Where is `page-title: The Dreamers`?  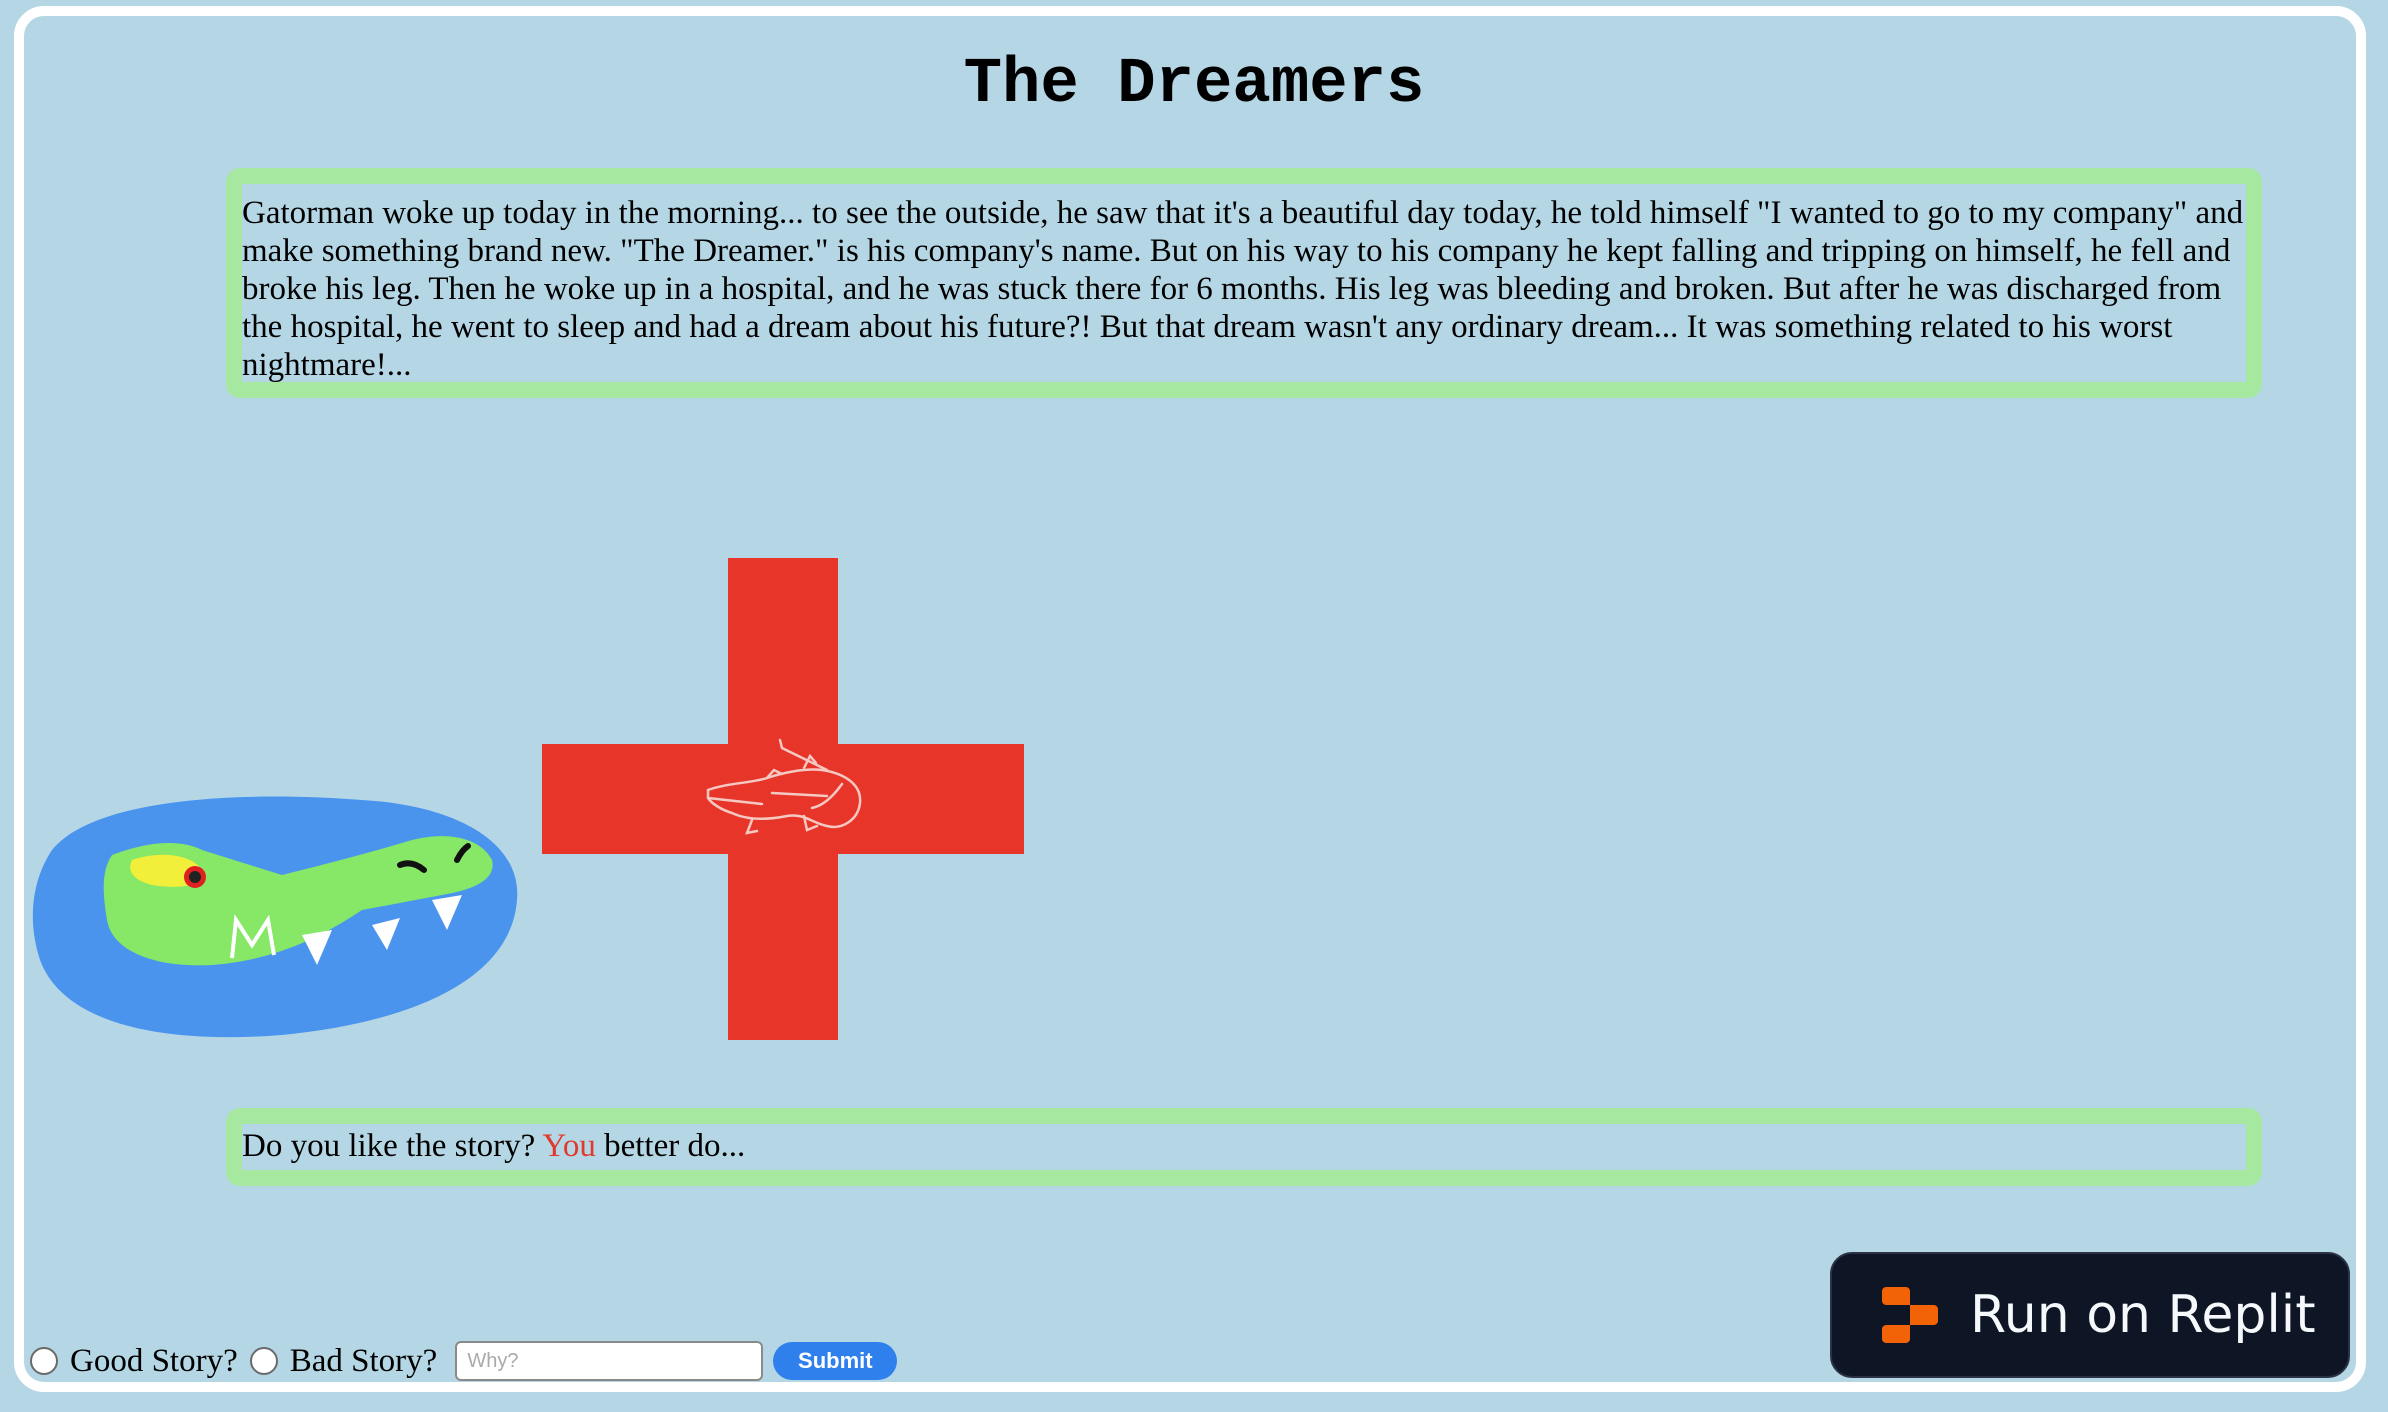 page-title: The Dreamers is located at coordinates (1194, 85).